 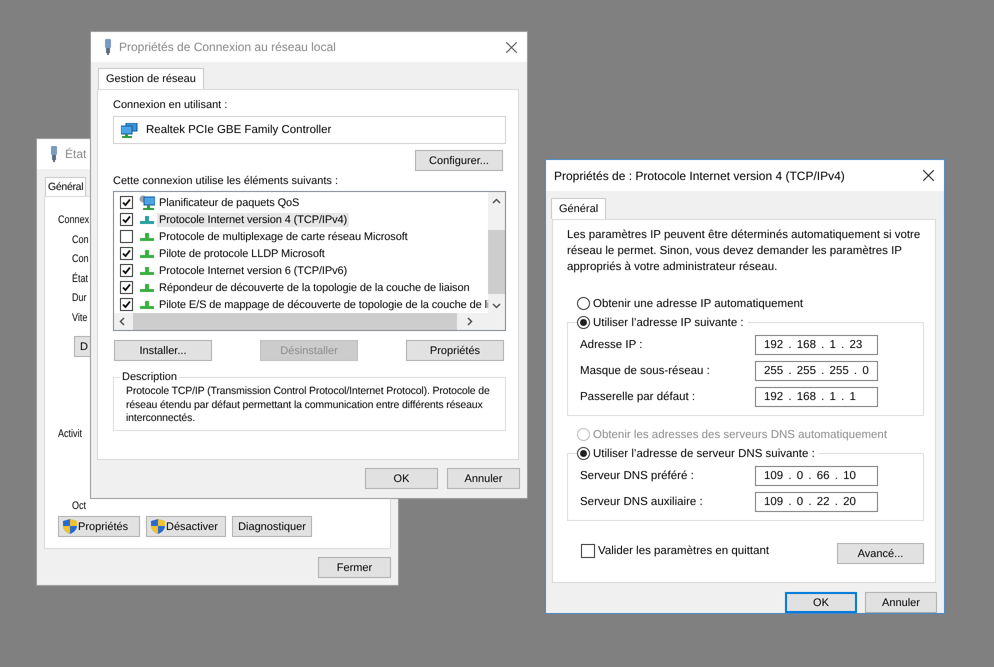 What do you see at coordinates (816, 476) in the screenshot?
I see `ip-address-field: 109 . 0 . 66 . 10` at bounding box center [816, 476].